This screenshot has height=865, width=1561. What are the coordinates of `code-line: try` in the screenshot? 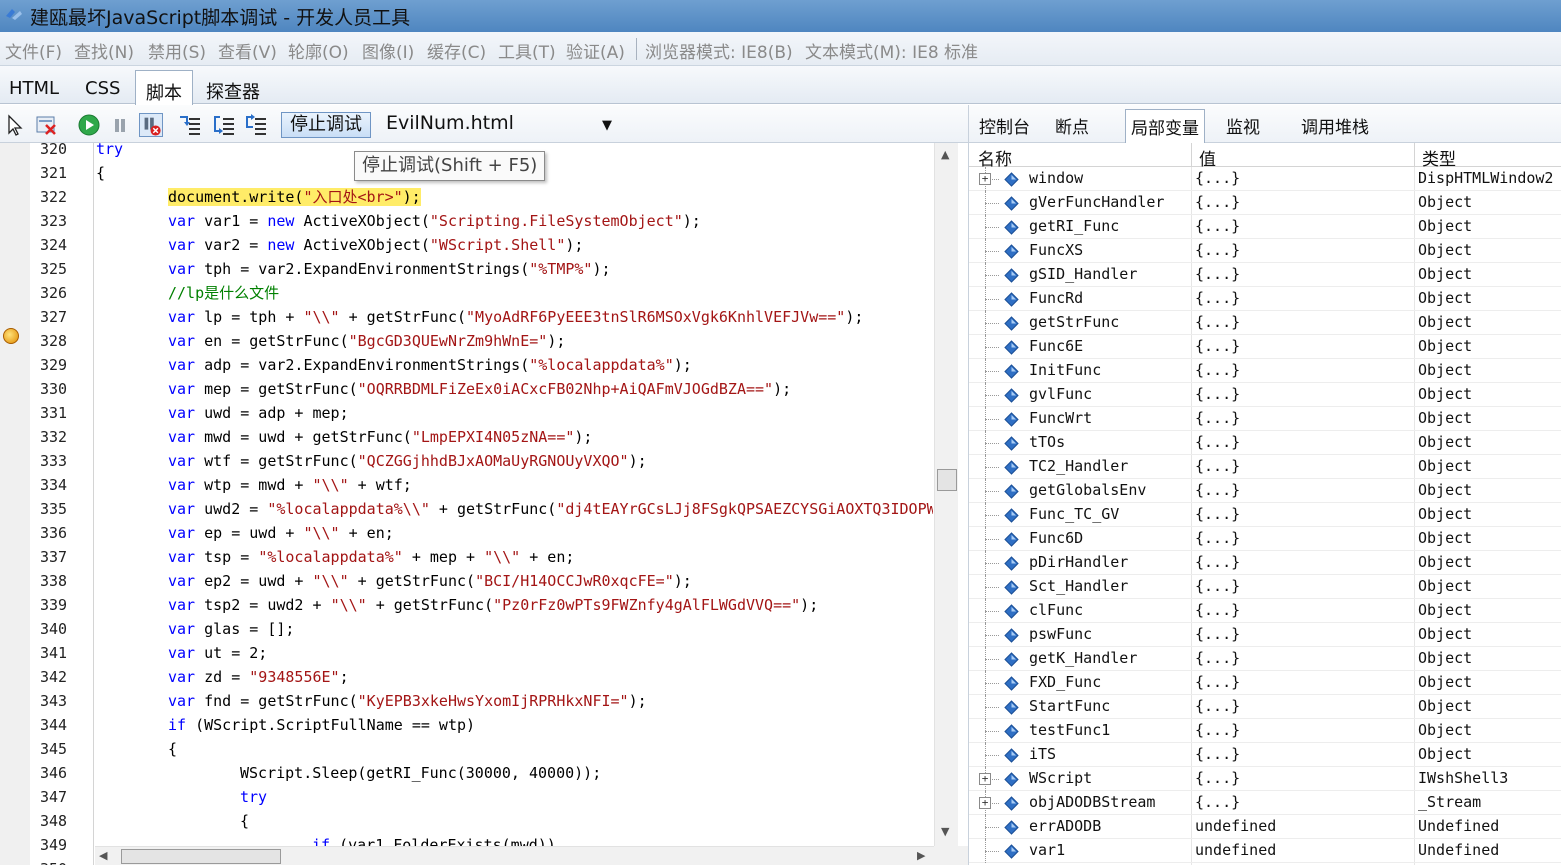 It's located at (253, 797).